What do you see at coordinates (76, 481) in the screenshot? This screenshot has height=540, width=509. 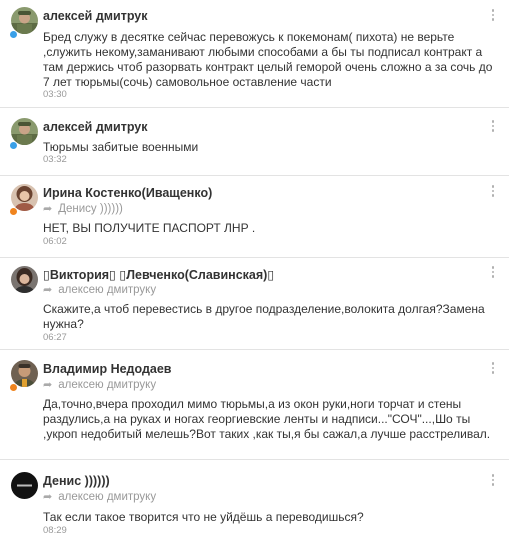 I see `comment-author: Денис ))))))` at bounding box center [76, 481].